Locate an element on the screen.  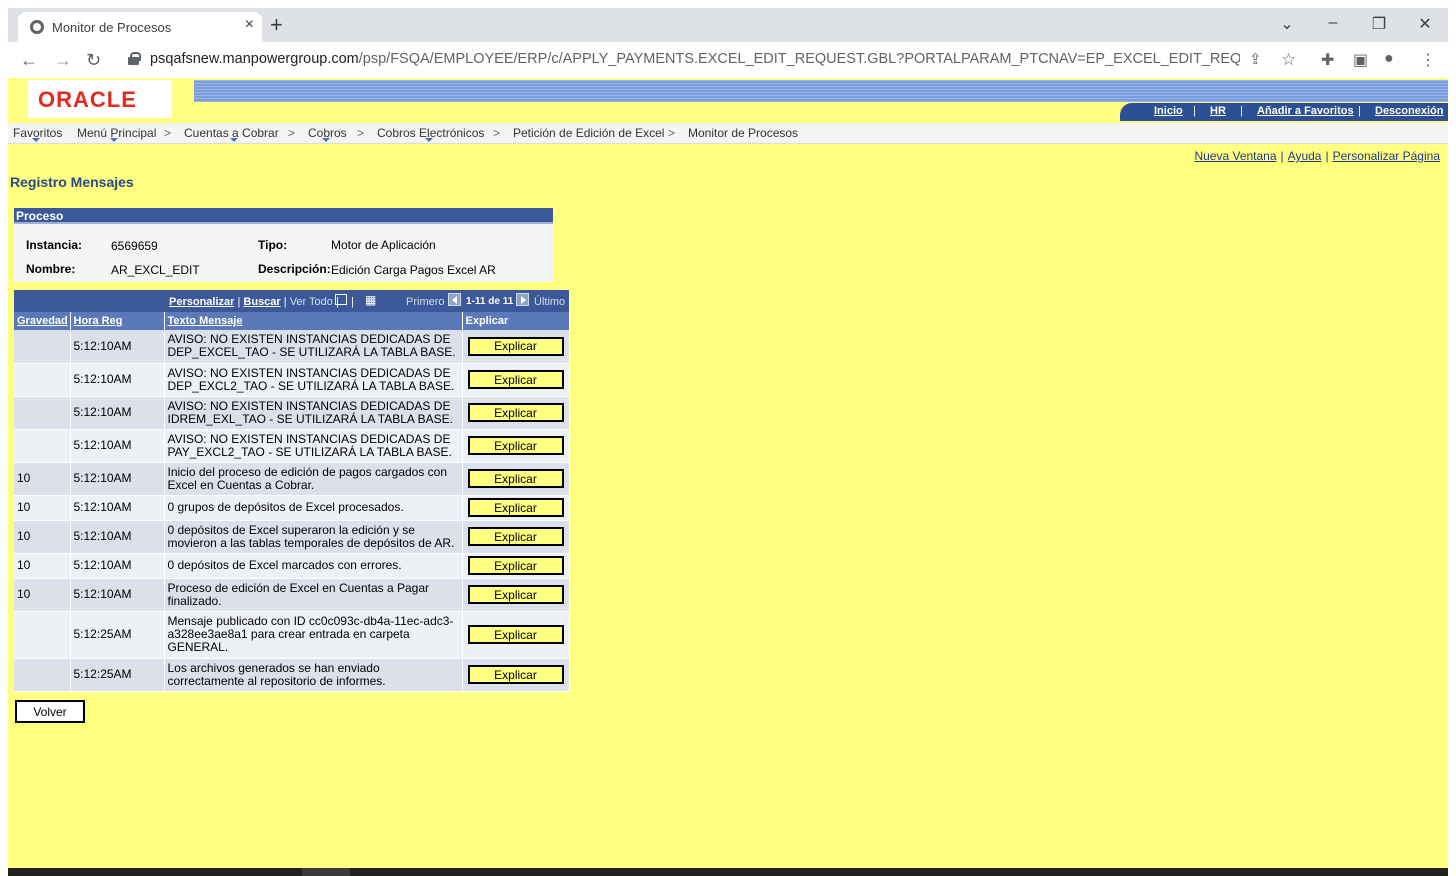
link-hr: HR is located at coordinates (1218, 111).